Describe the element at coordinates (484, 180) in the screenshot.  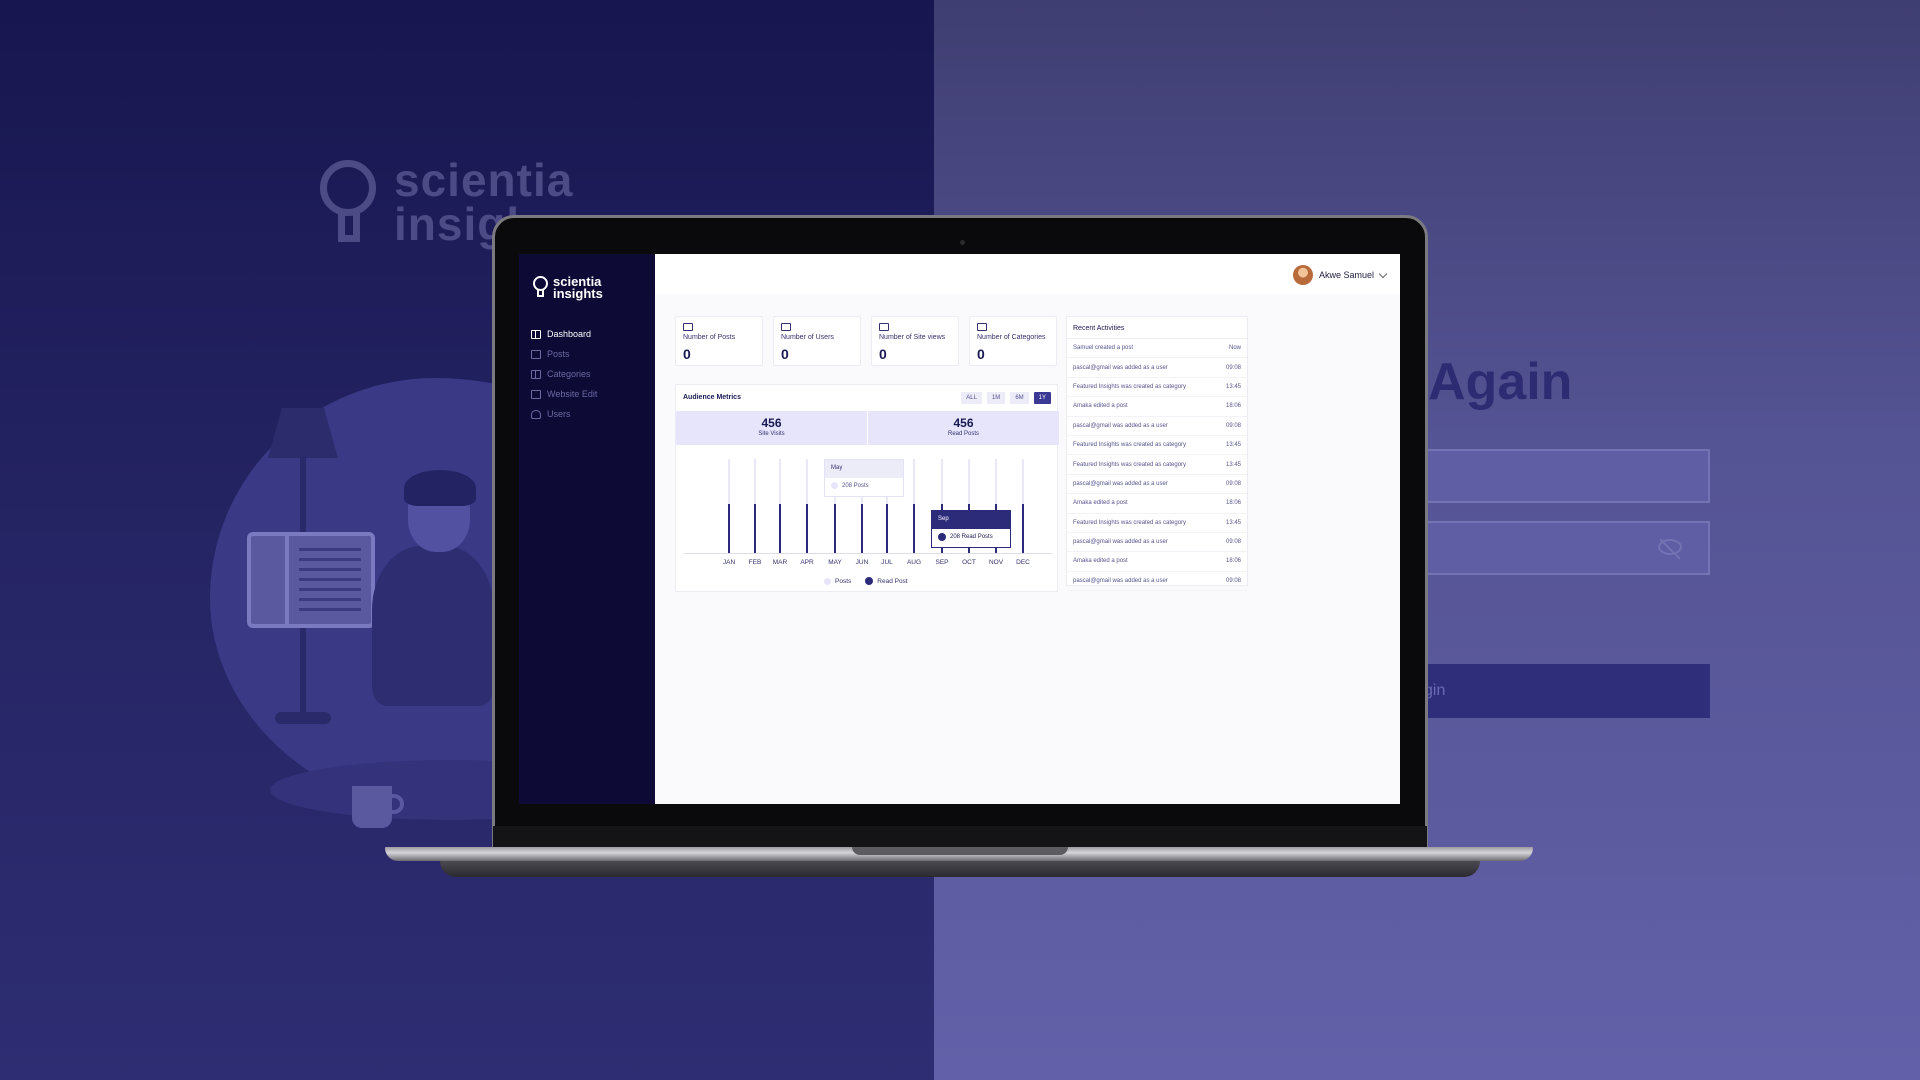
I see `background-logo-line-1: scientia` at that location.